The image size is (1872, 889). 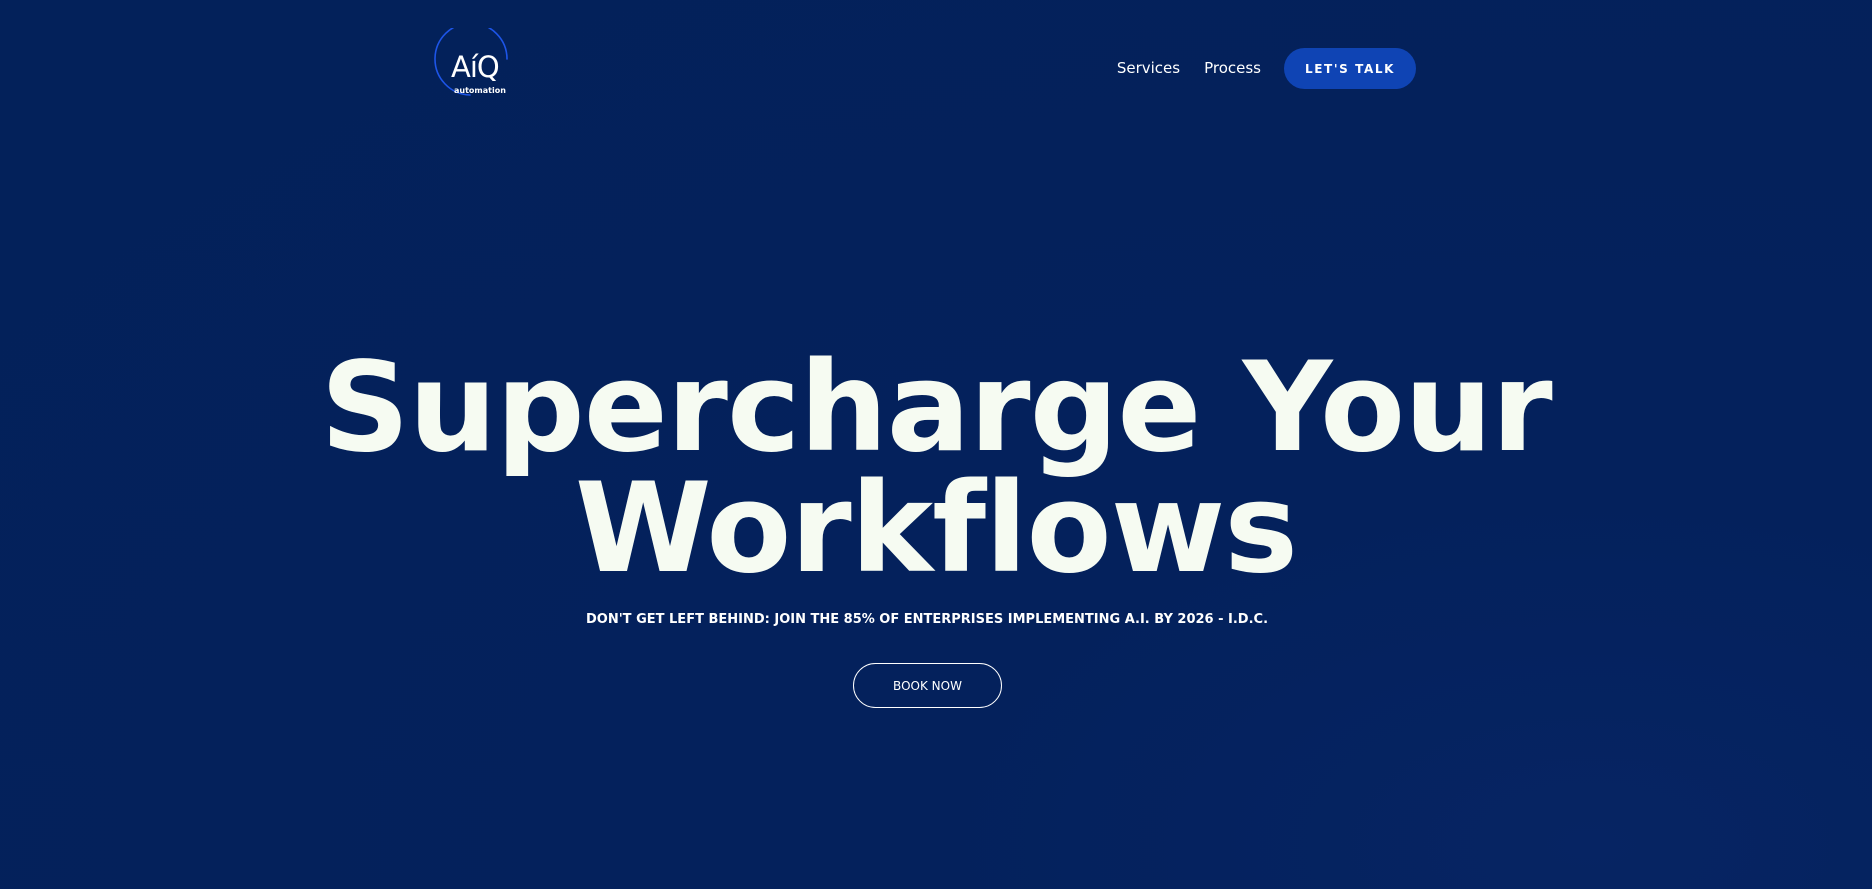 I want to click on main-nav: Services Process LET'S TALK, so click(x=1266, y=68).